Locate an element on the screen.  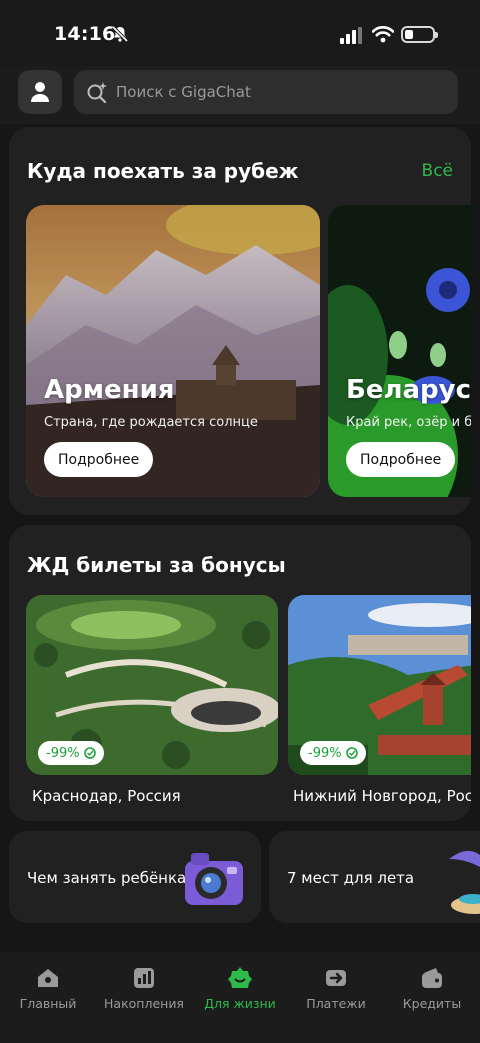
tab-payments: Платежи is located at coordinates (336, 988).